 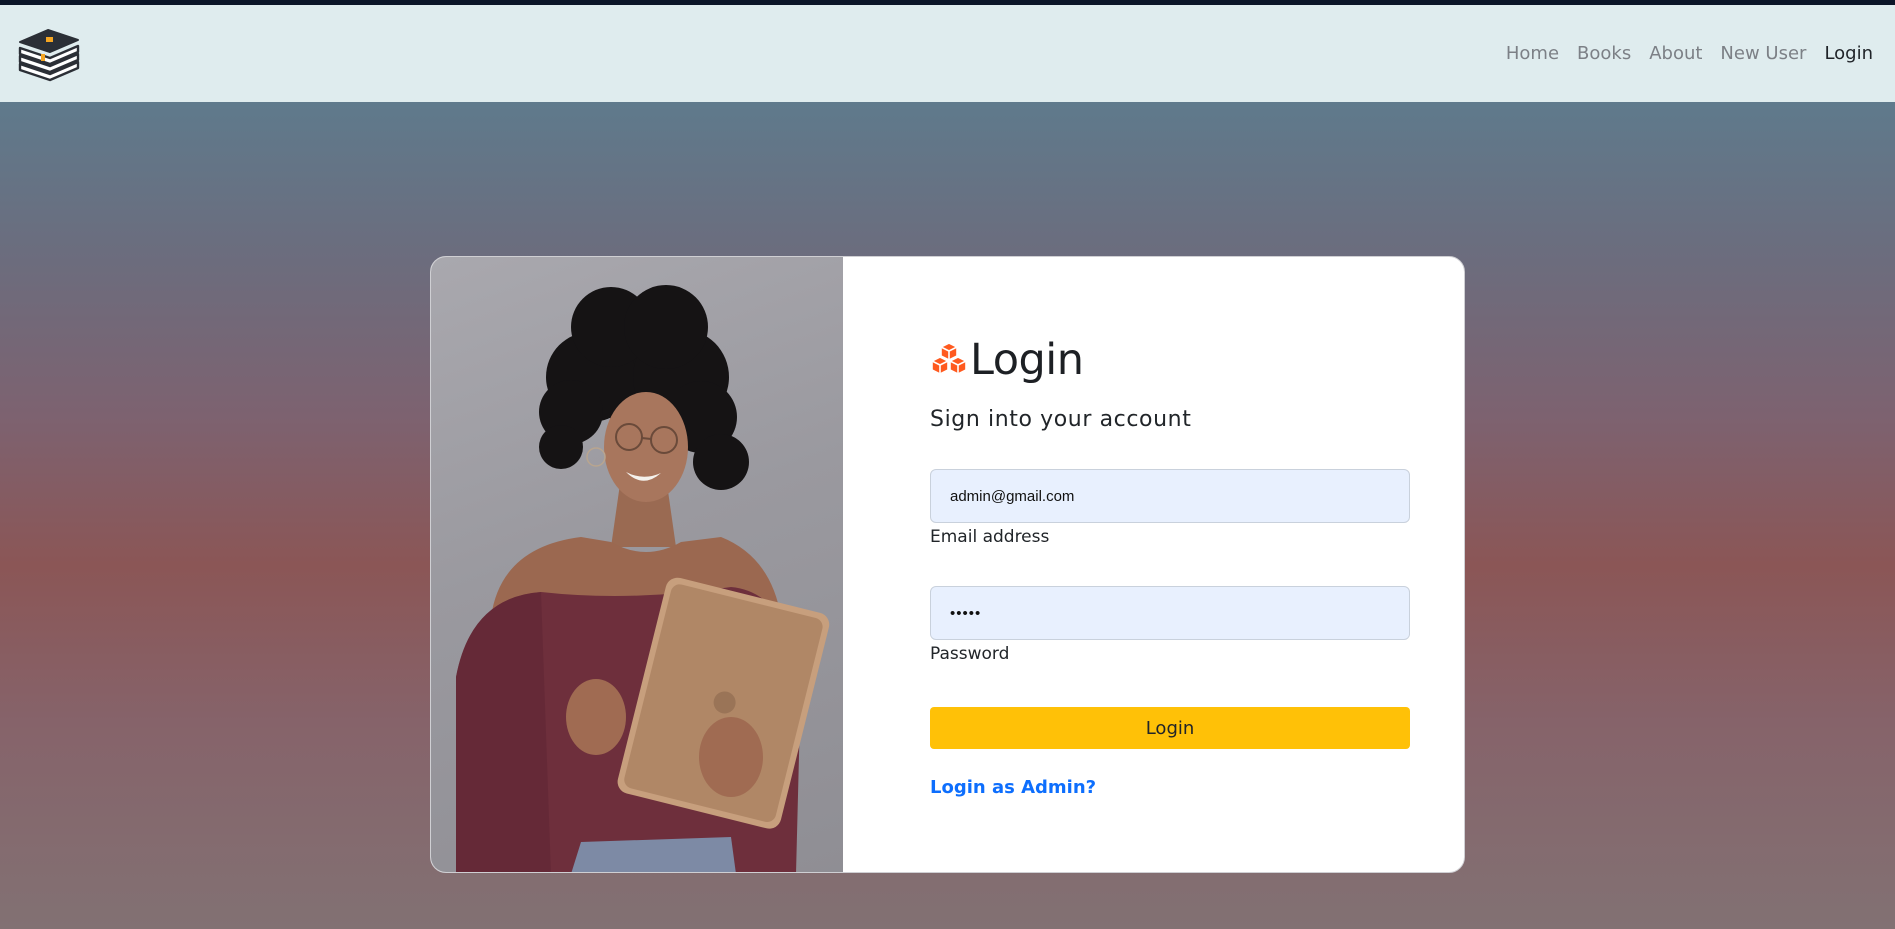 I want to click on photo-illustration, so click(x=643, y=578).